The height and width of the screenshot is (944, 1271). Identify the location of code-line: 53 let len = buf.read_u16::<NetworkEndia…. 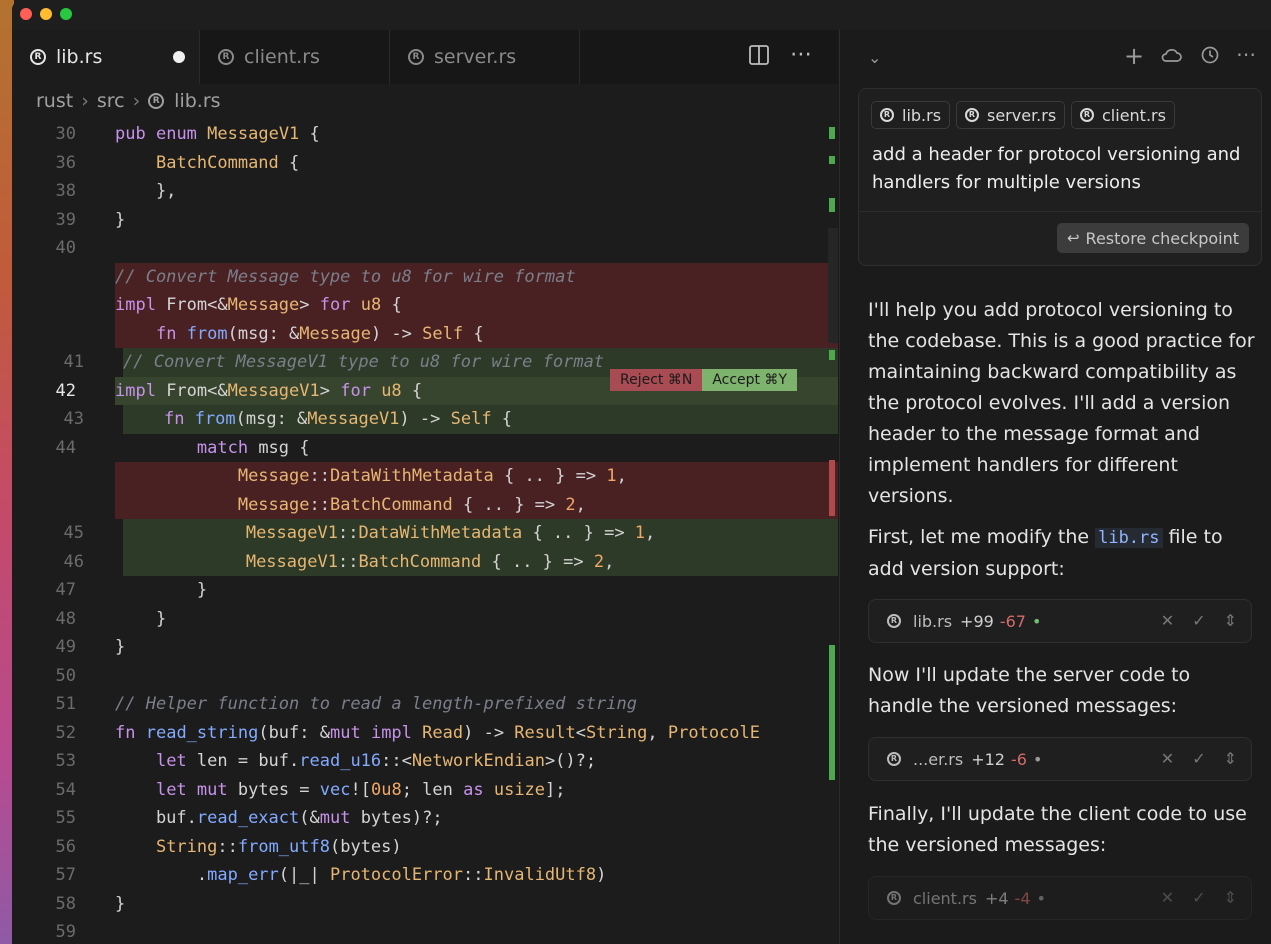
(425, 761).